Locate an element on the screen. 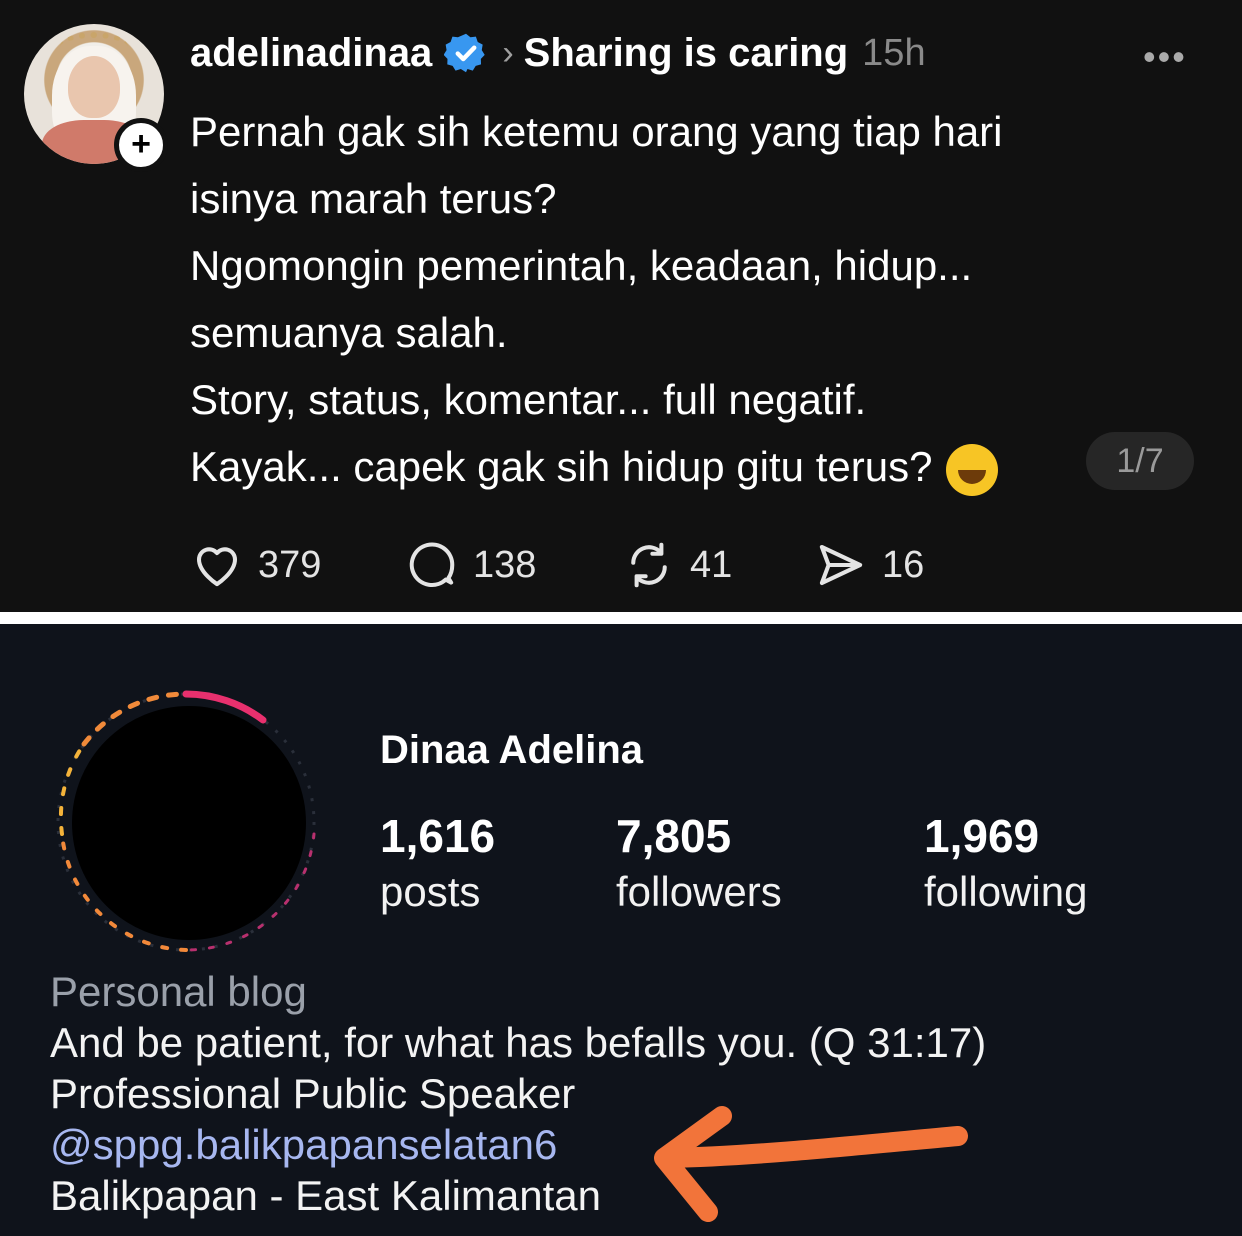 This screenshot has height=1236, width=1242. verified-badge-icon is located at coordinates (465, 53).